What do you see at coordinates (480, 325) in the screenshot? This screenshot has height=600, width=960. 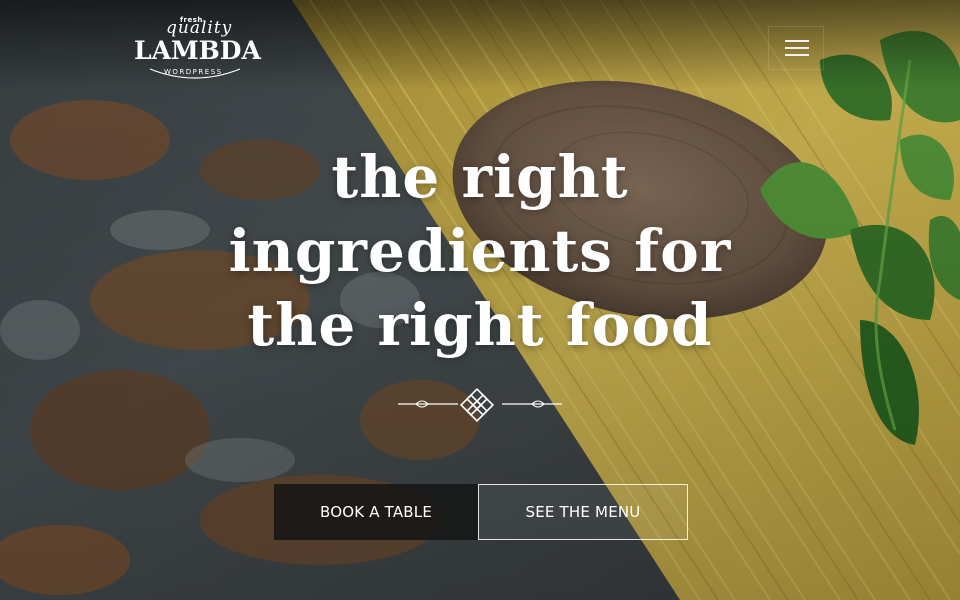 I see `headline-line: the right food` at bounding box center [480, 325].